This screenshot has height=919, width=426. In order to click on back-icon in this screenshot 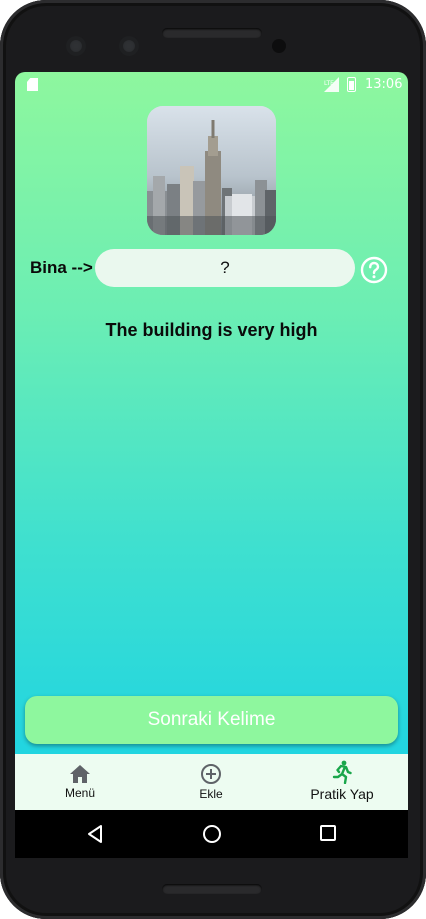, I will do `click(95, 834)`.